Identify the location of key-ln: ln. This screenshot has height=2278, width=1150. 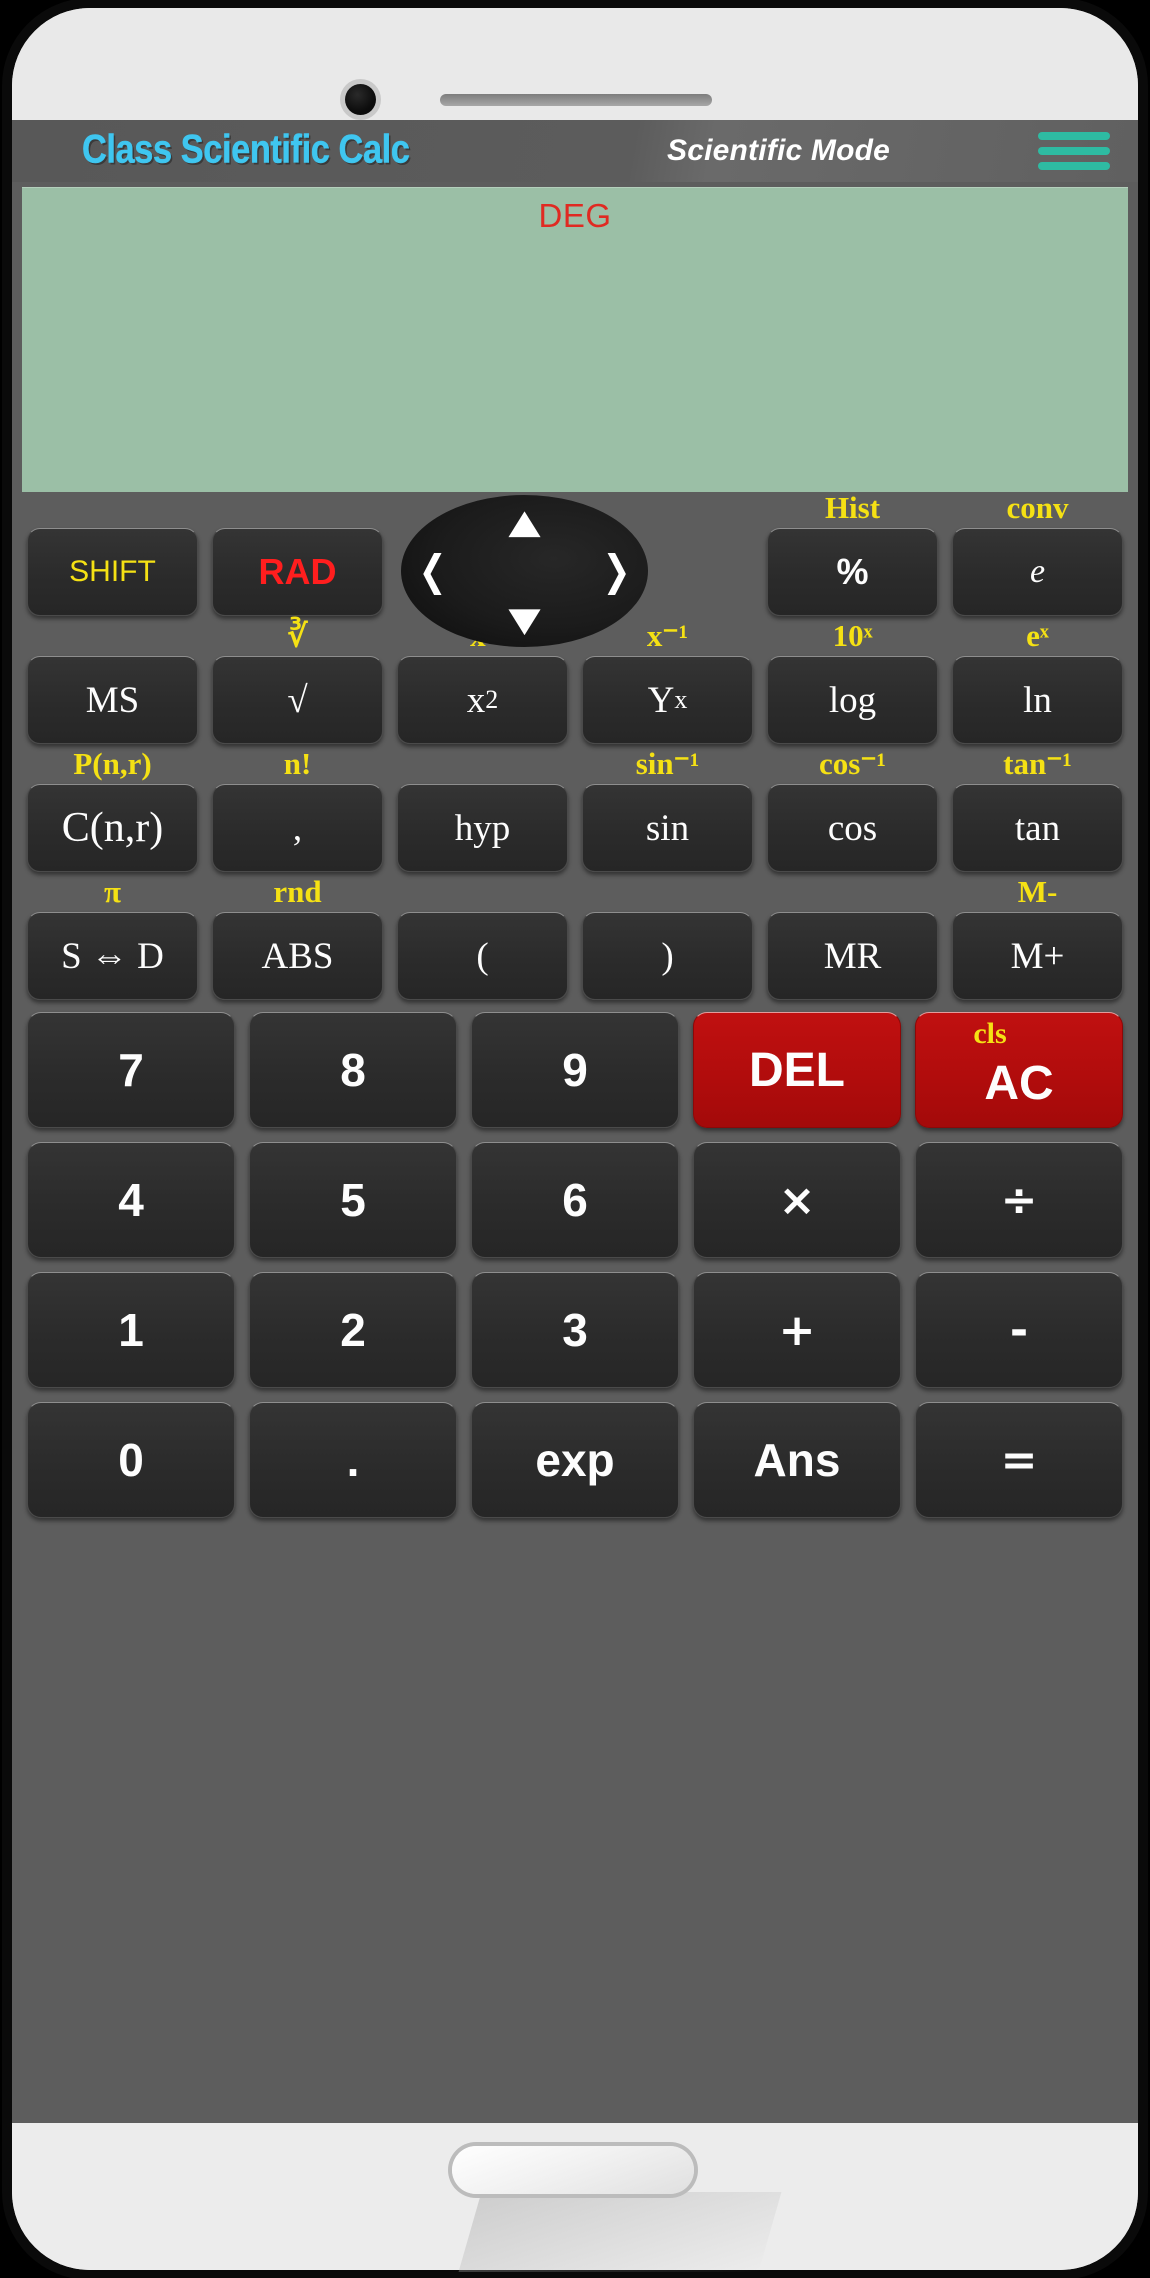
(1037, 700).